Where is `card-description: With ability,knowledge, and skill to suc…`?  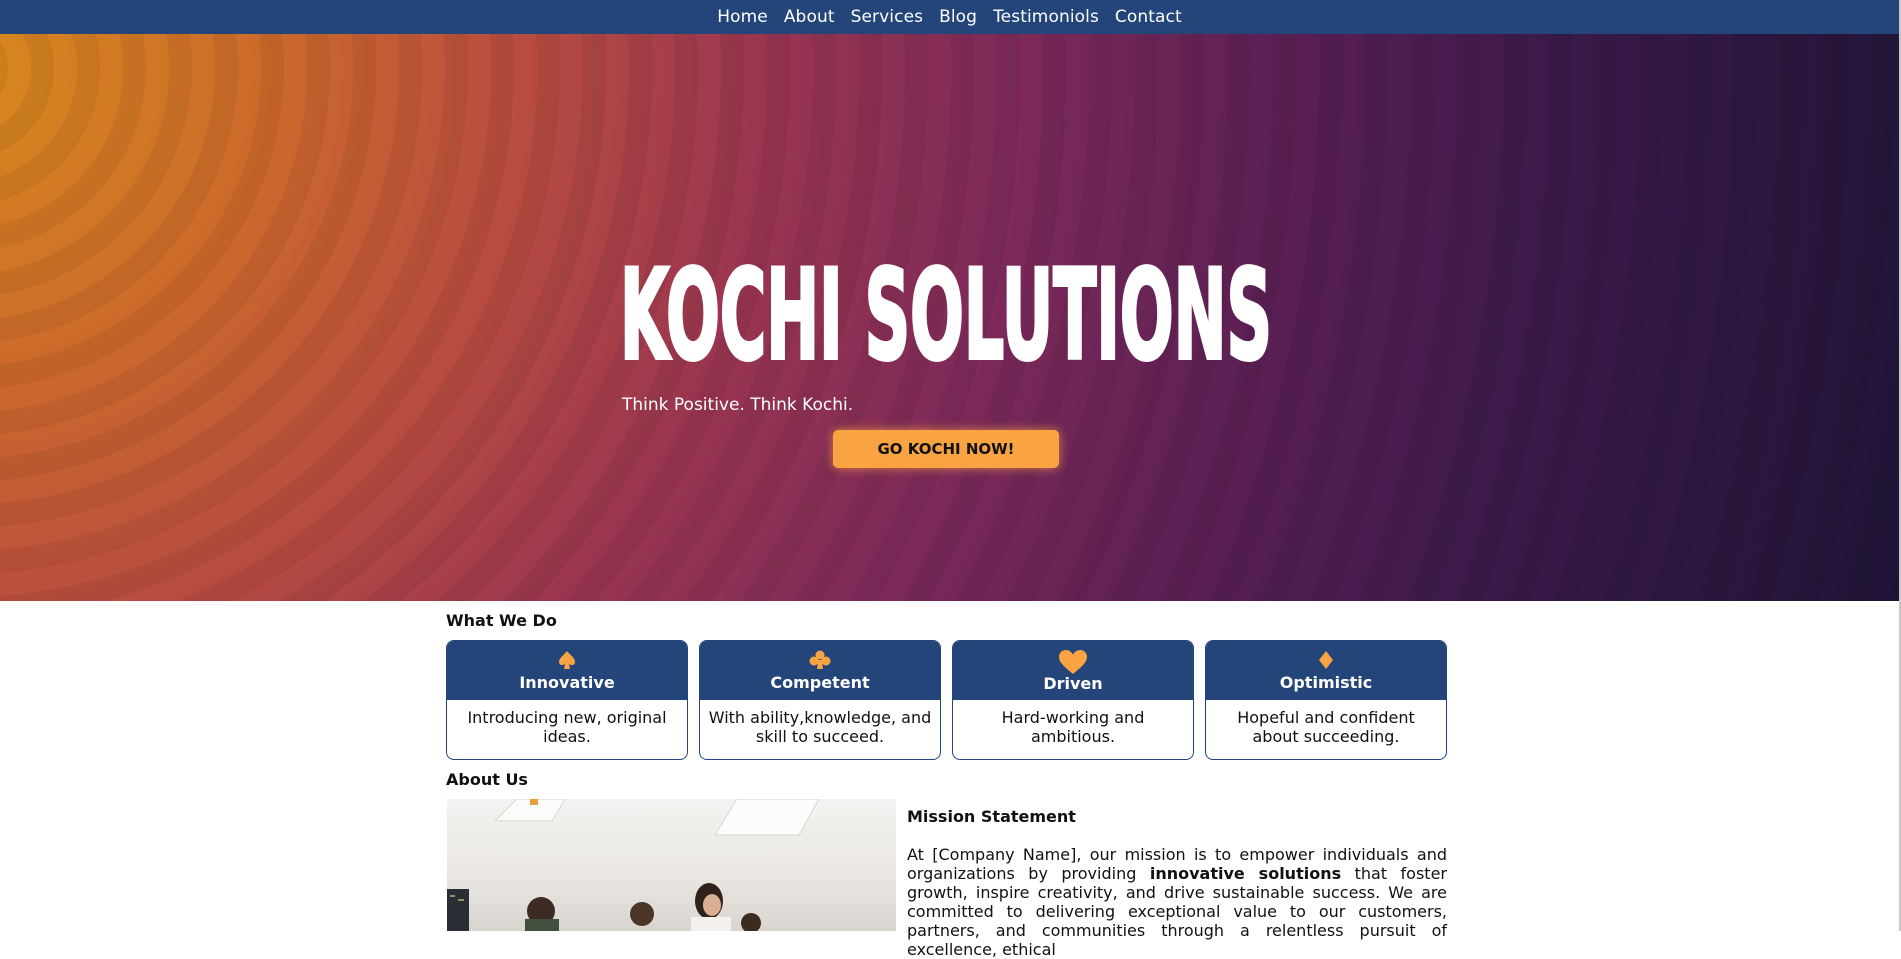
card-description: With ability,knowledge, and skill to suc… is located at coordinates (820, 727).